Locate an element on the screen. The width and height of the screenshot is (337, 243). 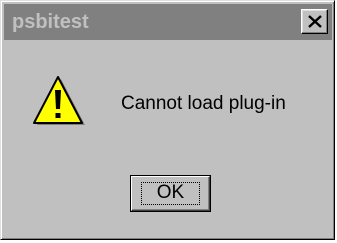
warning-icon is located at coordinates (59, 100).